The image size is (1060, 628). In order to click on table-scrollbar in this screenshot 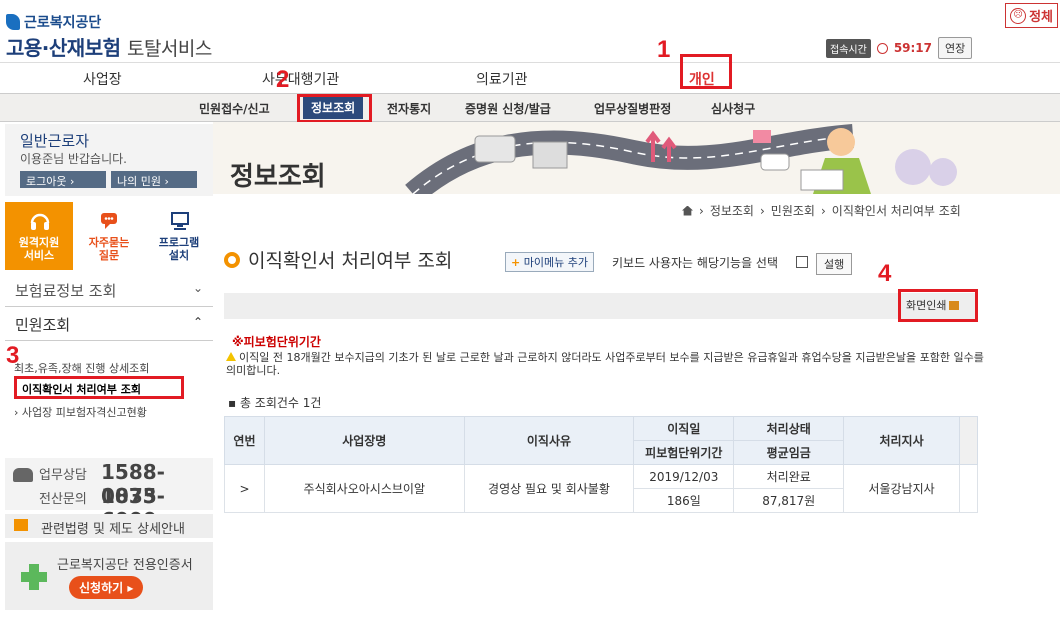, I will do `click(968, 440)`.